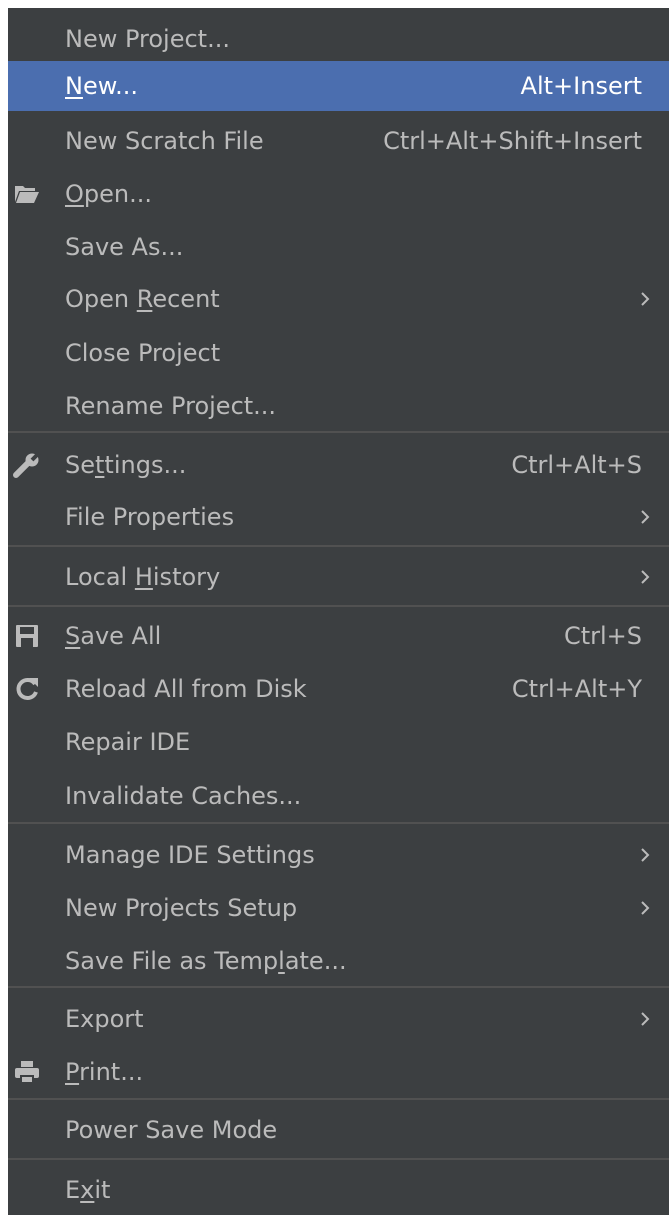 Image resolution: width=669 pixels, height=1215 pixels. I want to click on menu-item-label: Manage IDE Settings, so click(190, 855).